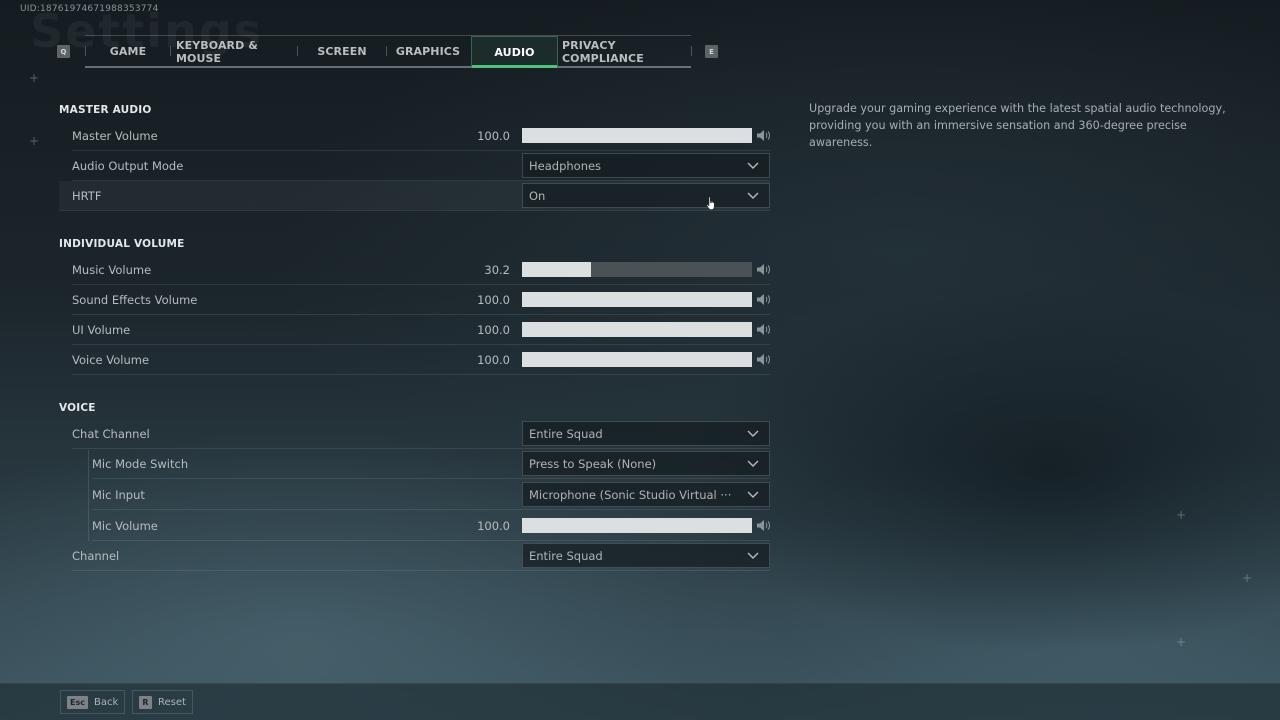 This screenshot has height=720, width=1280. I want to click on setting-label: Channel, so click(96, 556).